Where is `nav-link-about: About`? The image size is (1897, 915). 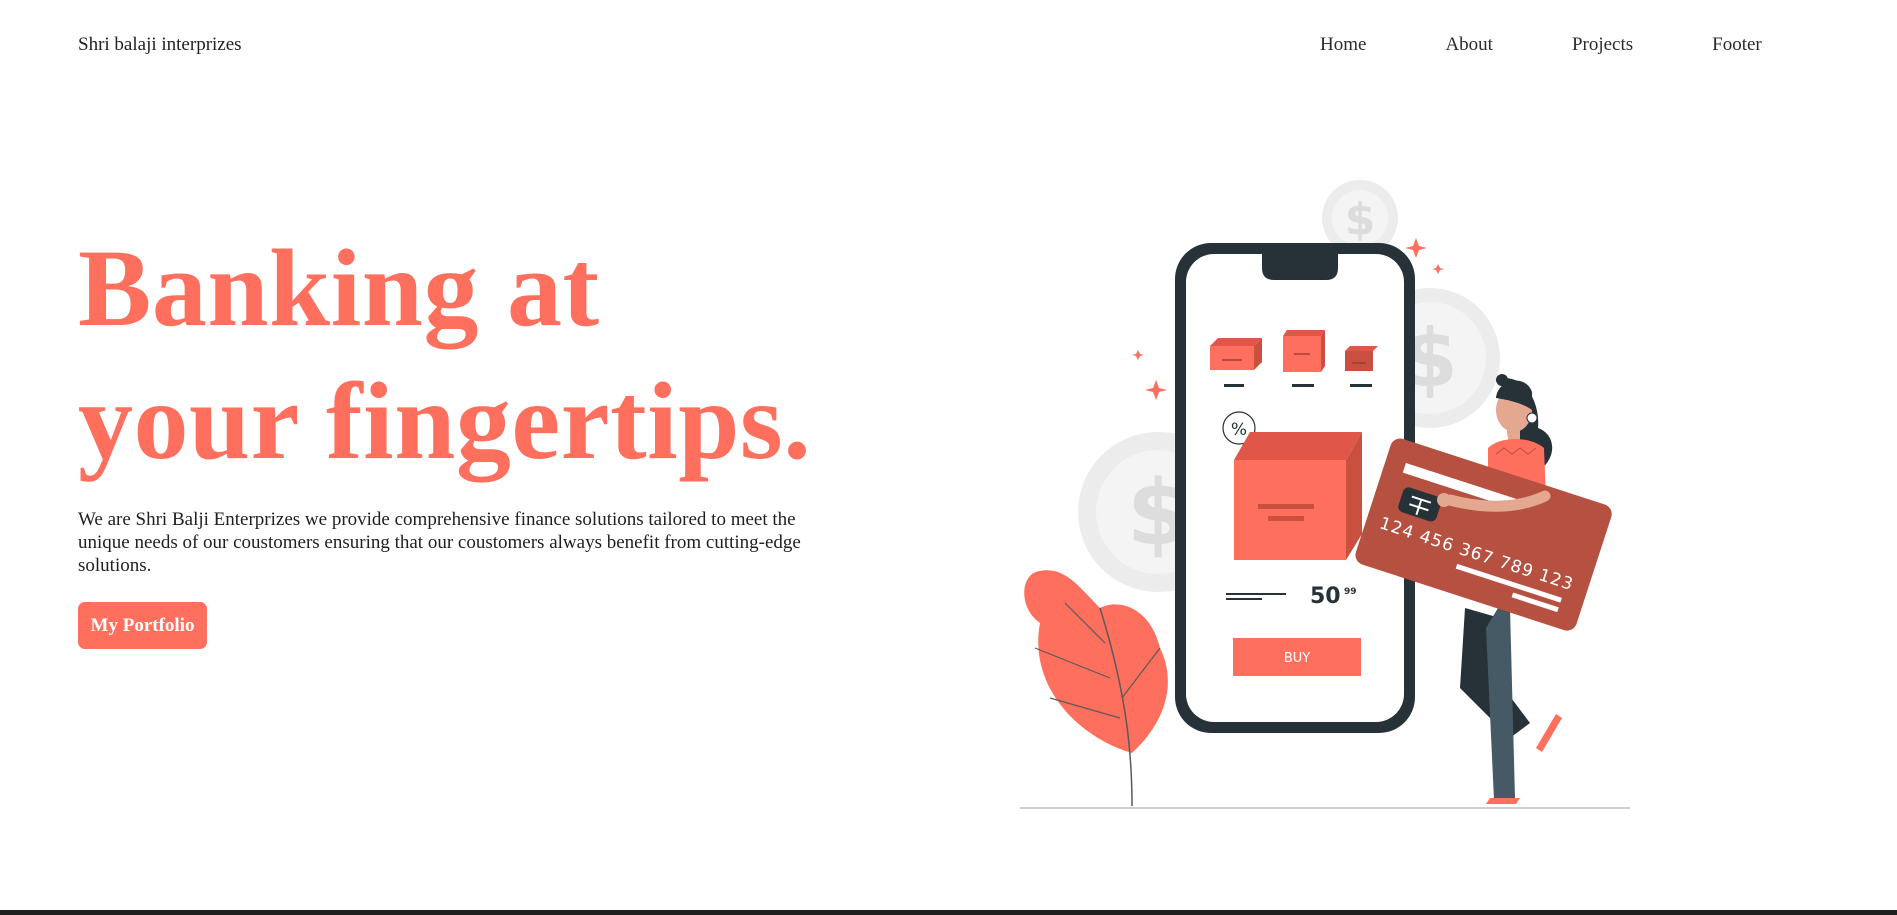 nav-link-about: About is located at coordinates (1469, 45).